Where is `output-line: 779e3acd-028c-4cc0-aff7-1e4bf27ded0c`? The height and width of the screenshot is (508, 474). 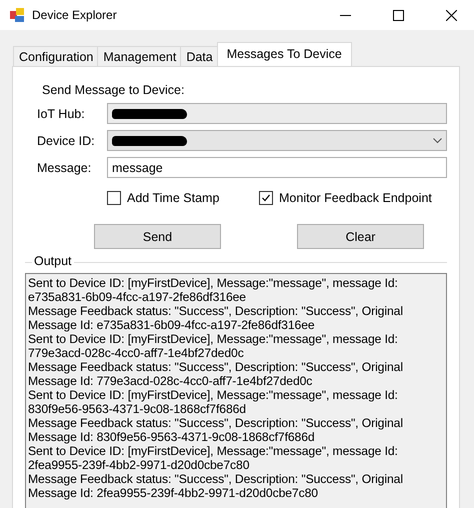
output-line: 779e3acd-028c-4cc0-aff7-1e4bf27ded0c is located at coordinates (136, 353).